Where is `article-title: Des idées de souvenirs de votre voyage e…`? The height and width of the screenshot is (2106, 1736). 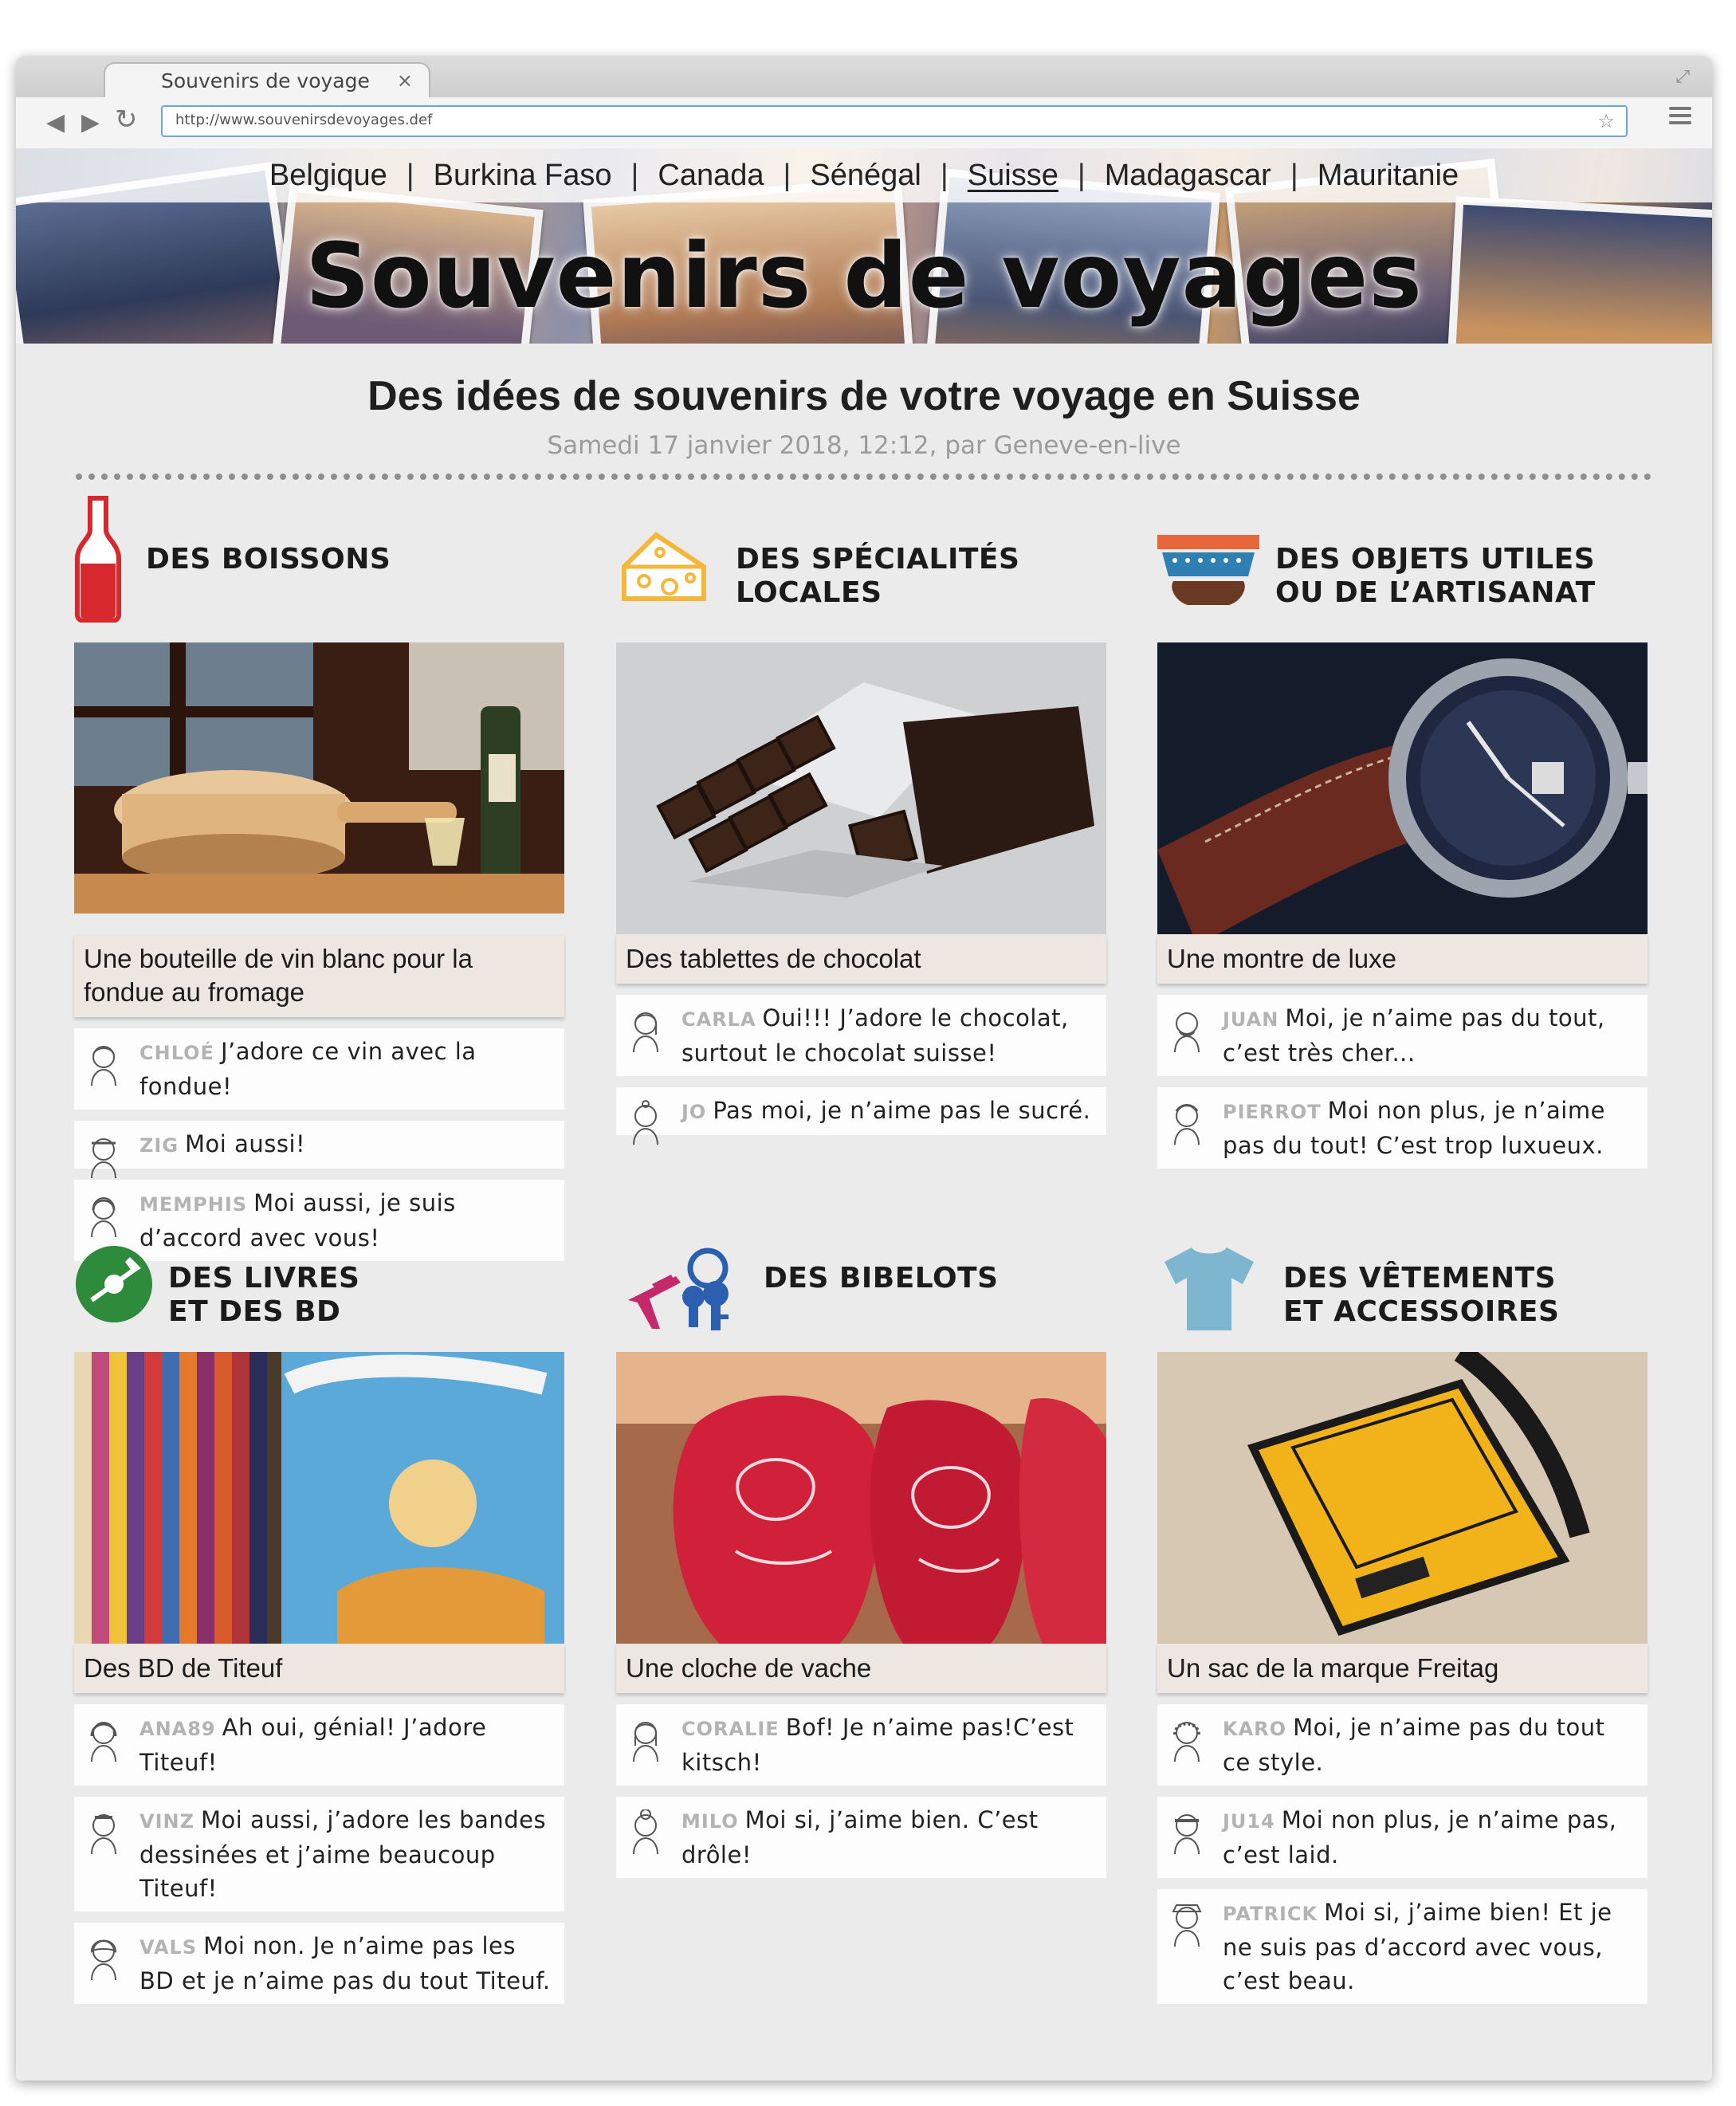
article-title: Des idées de souvenirs de votre voyage e… is located at coordinates (864, 396).